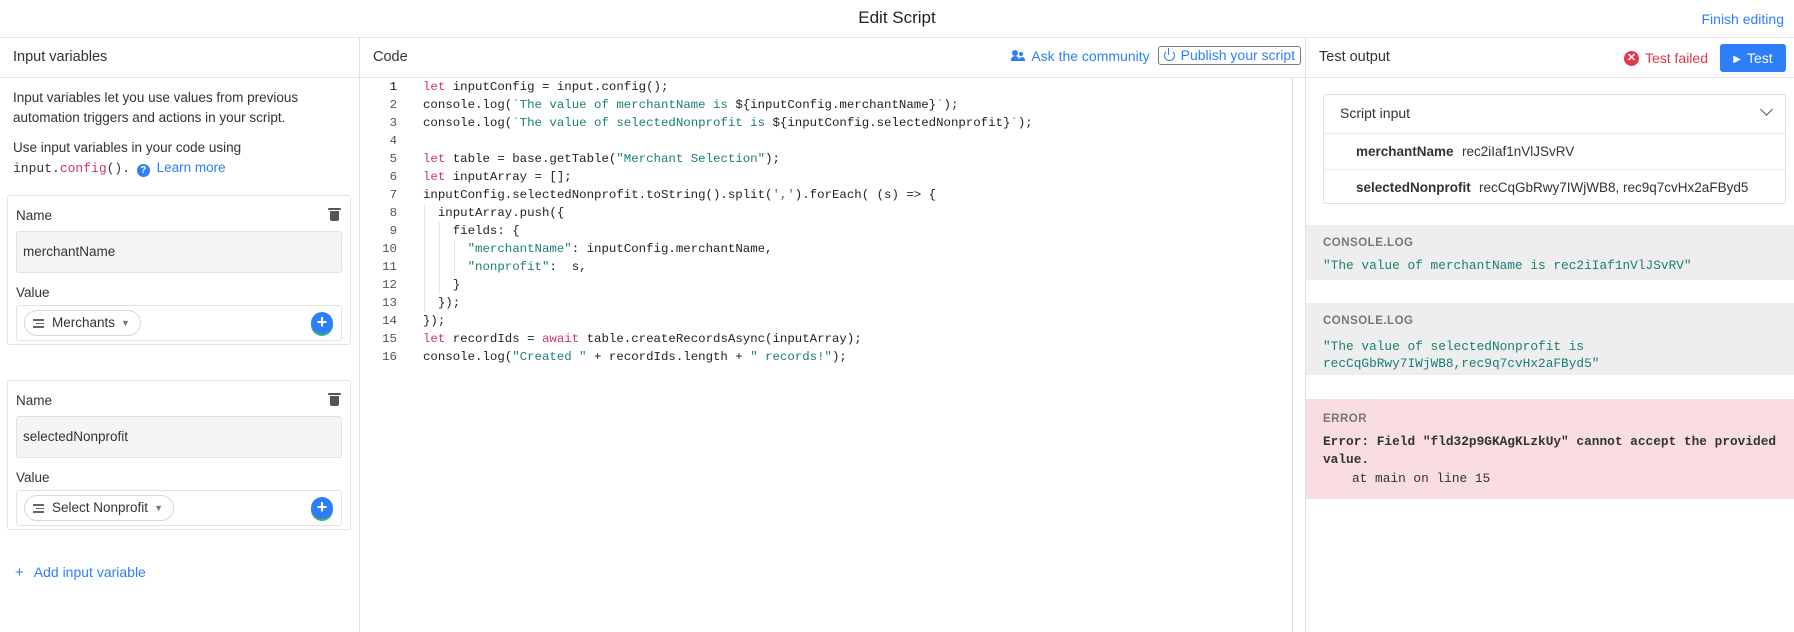  I want to click on test-status: ✕ Test failed, so click(1665, 58).